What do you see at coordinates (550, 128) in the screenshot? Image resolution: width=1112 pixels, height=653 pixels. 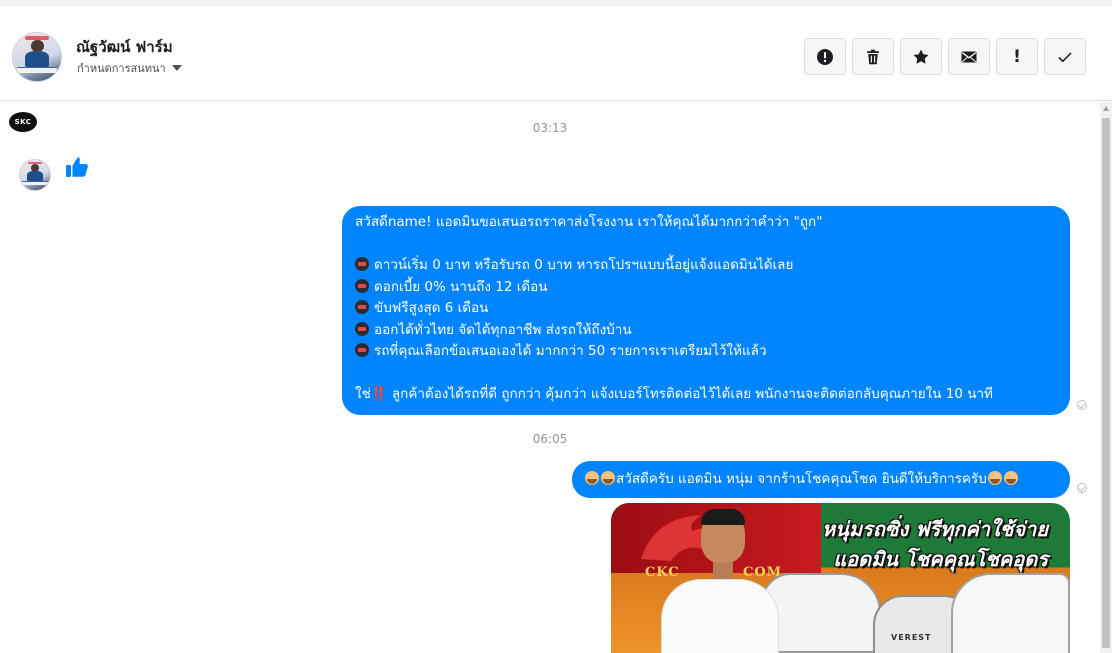 I see `message-timestamp: 03:13` at bounding box center [550, 128].